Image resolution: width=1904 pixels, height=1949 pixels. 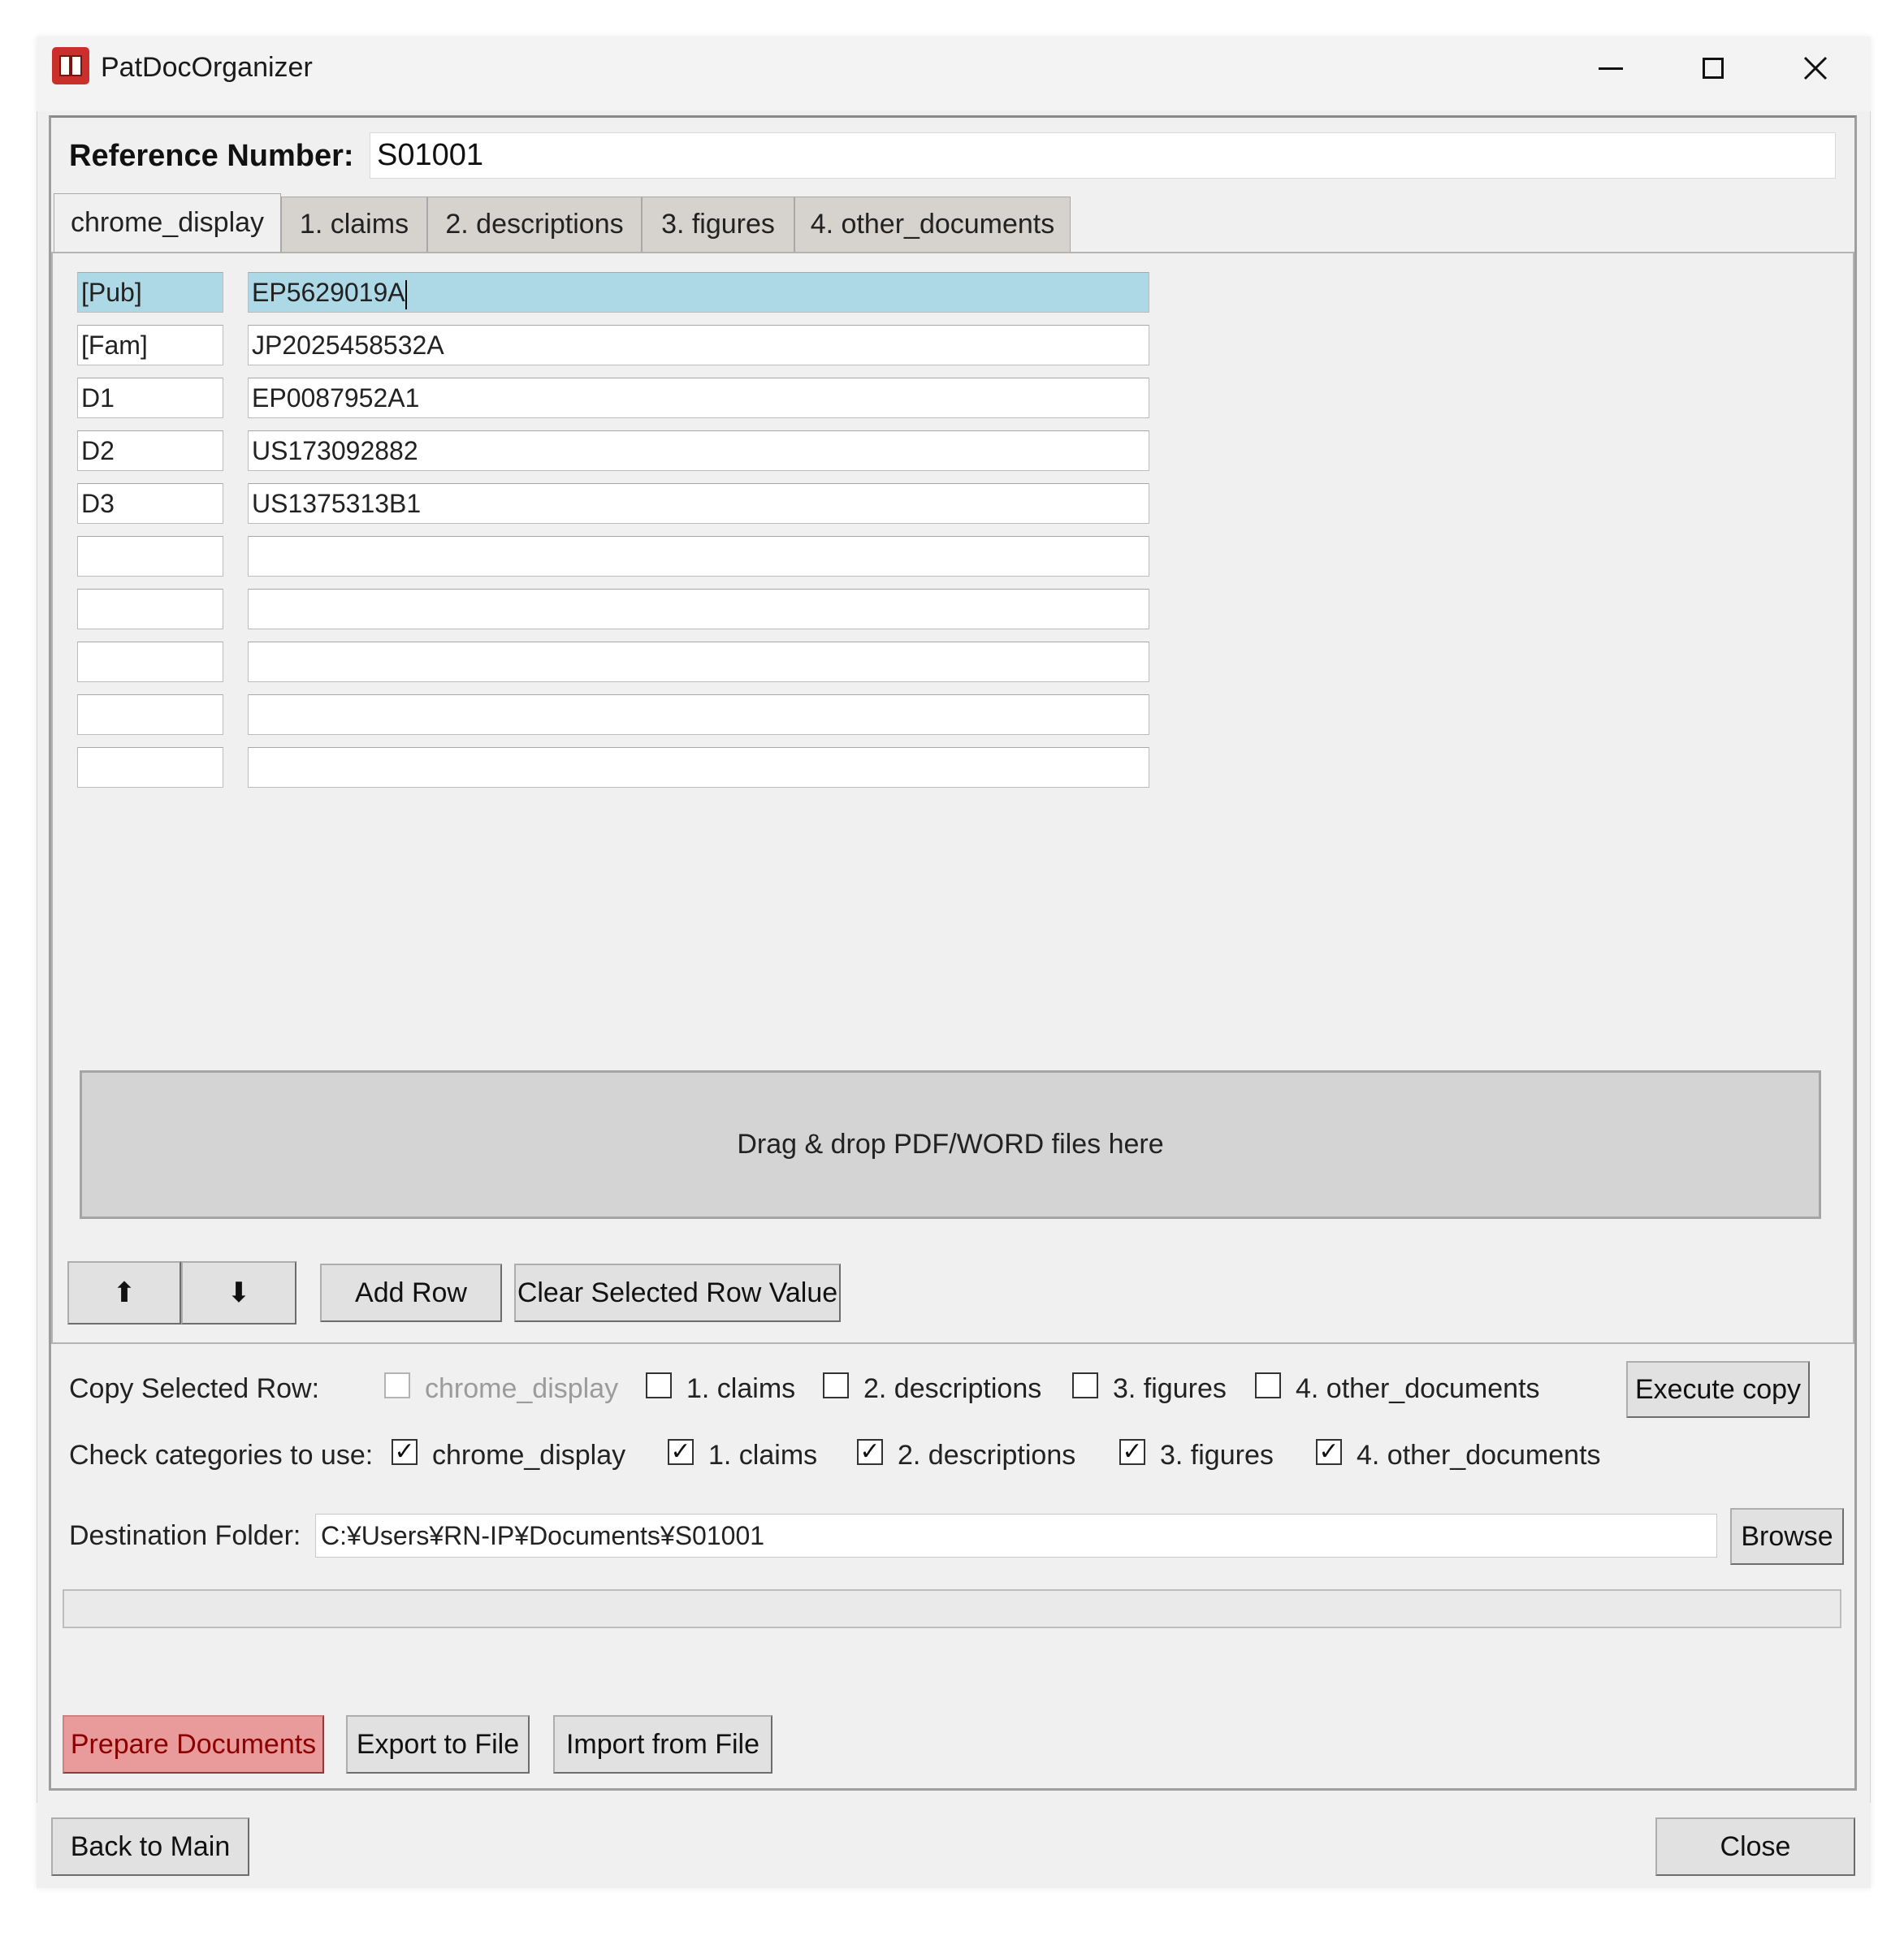 What do you see at coordinates (677, 1293) in the screenshot?
I see `clear-selected-row-button: Clear Selected Row Value` at bounding box center [677, 1293].